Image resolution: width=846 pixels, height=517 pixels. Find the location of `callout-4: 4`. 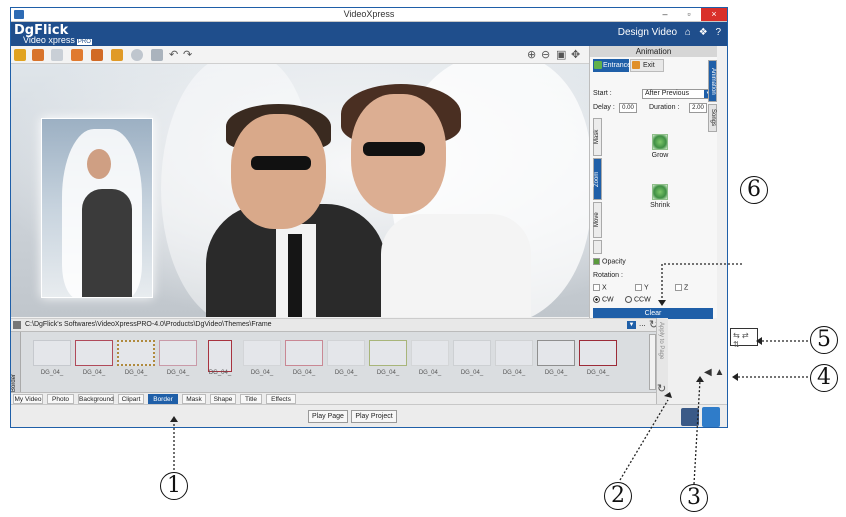

callout-4: 4 is located at coordinates (824, 378).